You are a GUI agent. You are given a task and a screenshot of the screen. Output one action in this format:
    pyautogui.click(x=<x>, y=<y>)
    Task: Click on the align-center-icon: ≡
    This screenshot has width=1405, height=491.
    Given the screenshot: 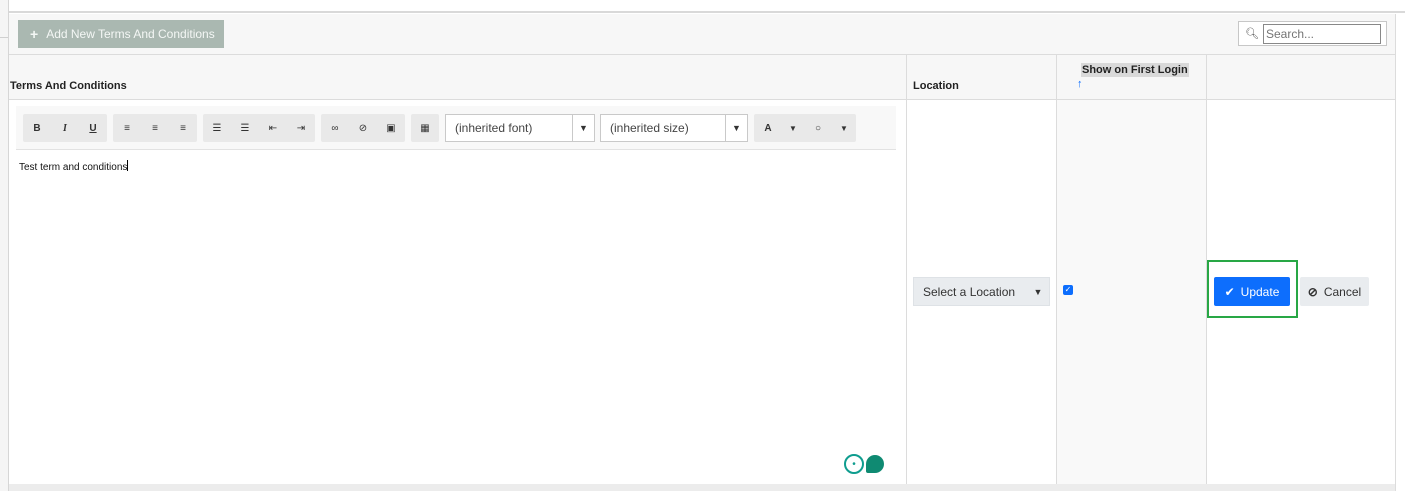 What is the action you would take?
    pyautogui.click(x=155, y=128)
    